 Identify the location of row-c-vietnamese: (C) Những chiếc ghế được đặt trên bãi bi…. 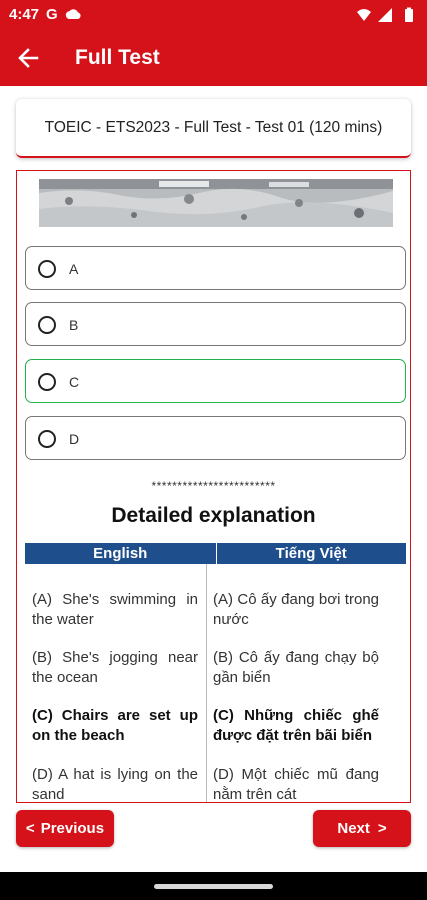
(296, 725).